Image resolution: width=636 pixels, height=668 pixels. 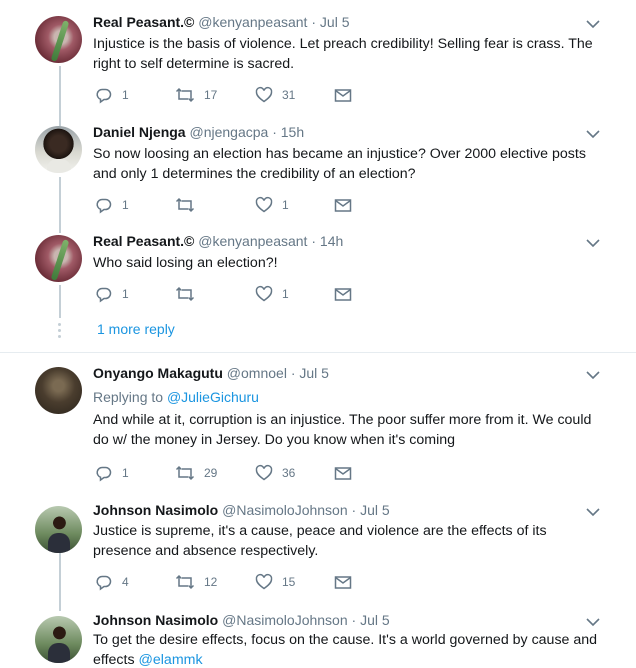 I want to click on reply-button: 4, so click(x=112, y=582).